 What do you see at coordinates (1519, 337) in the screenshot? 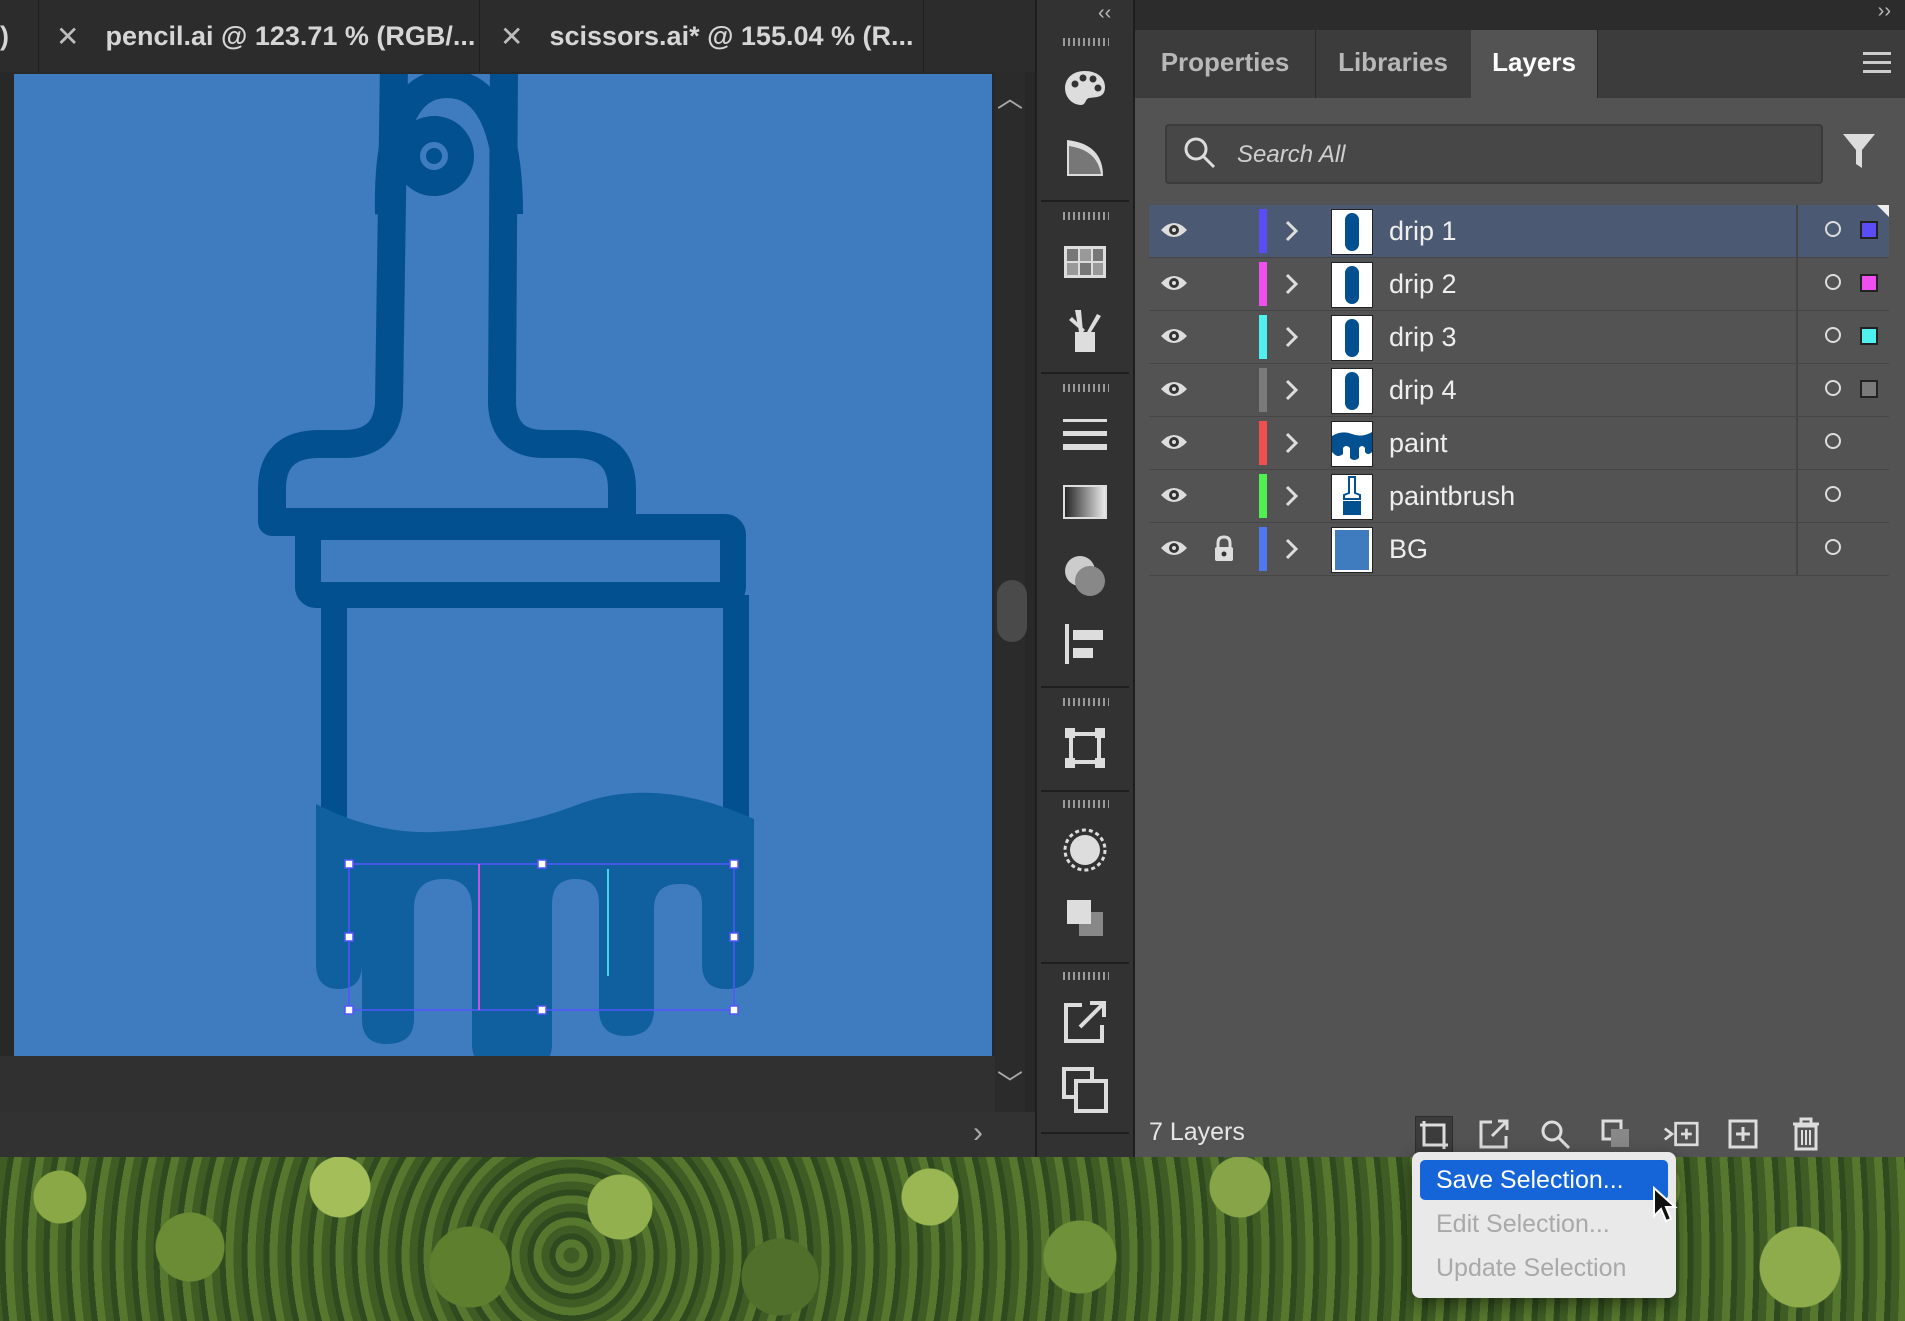
I see `layer-row: drip 3` at bounding box center [1519, 337].